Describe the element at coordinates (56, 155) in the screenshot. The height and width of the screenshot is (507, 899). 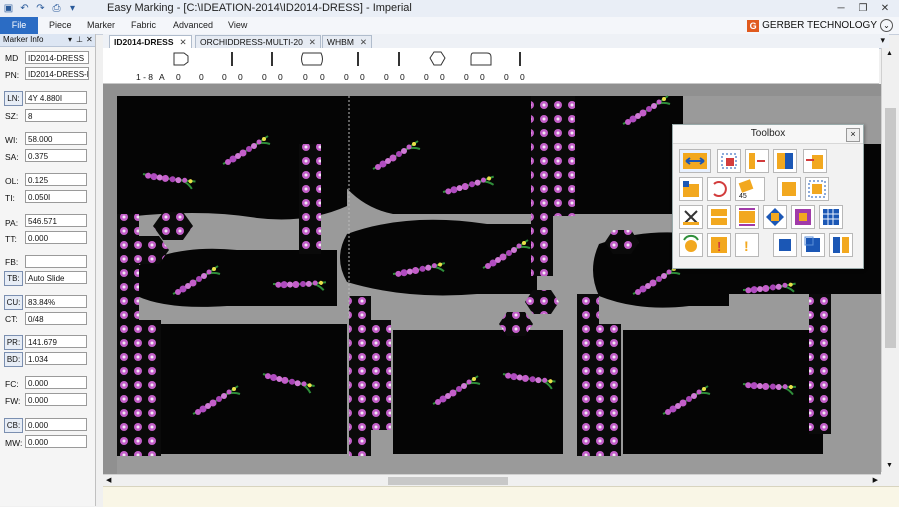
I see `sa-field: 0.375` at that location.